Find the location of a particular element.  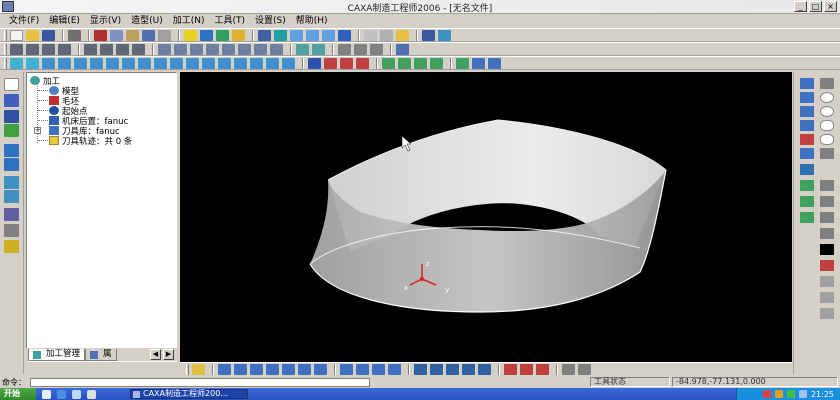

corner-icon is located at coordinates (827, 185).